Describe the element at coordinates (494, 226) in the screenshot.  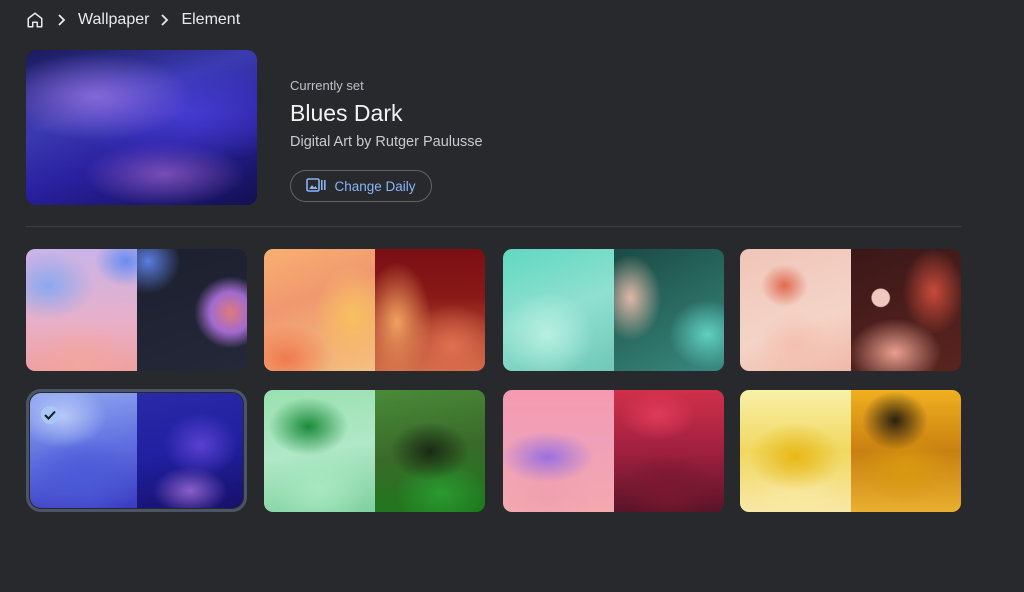
I see `divider` at that location.